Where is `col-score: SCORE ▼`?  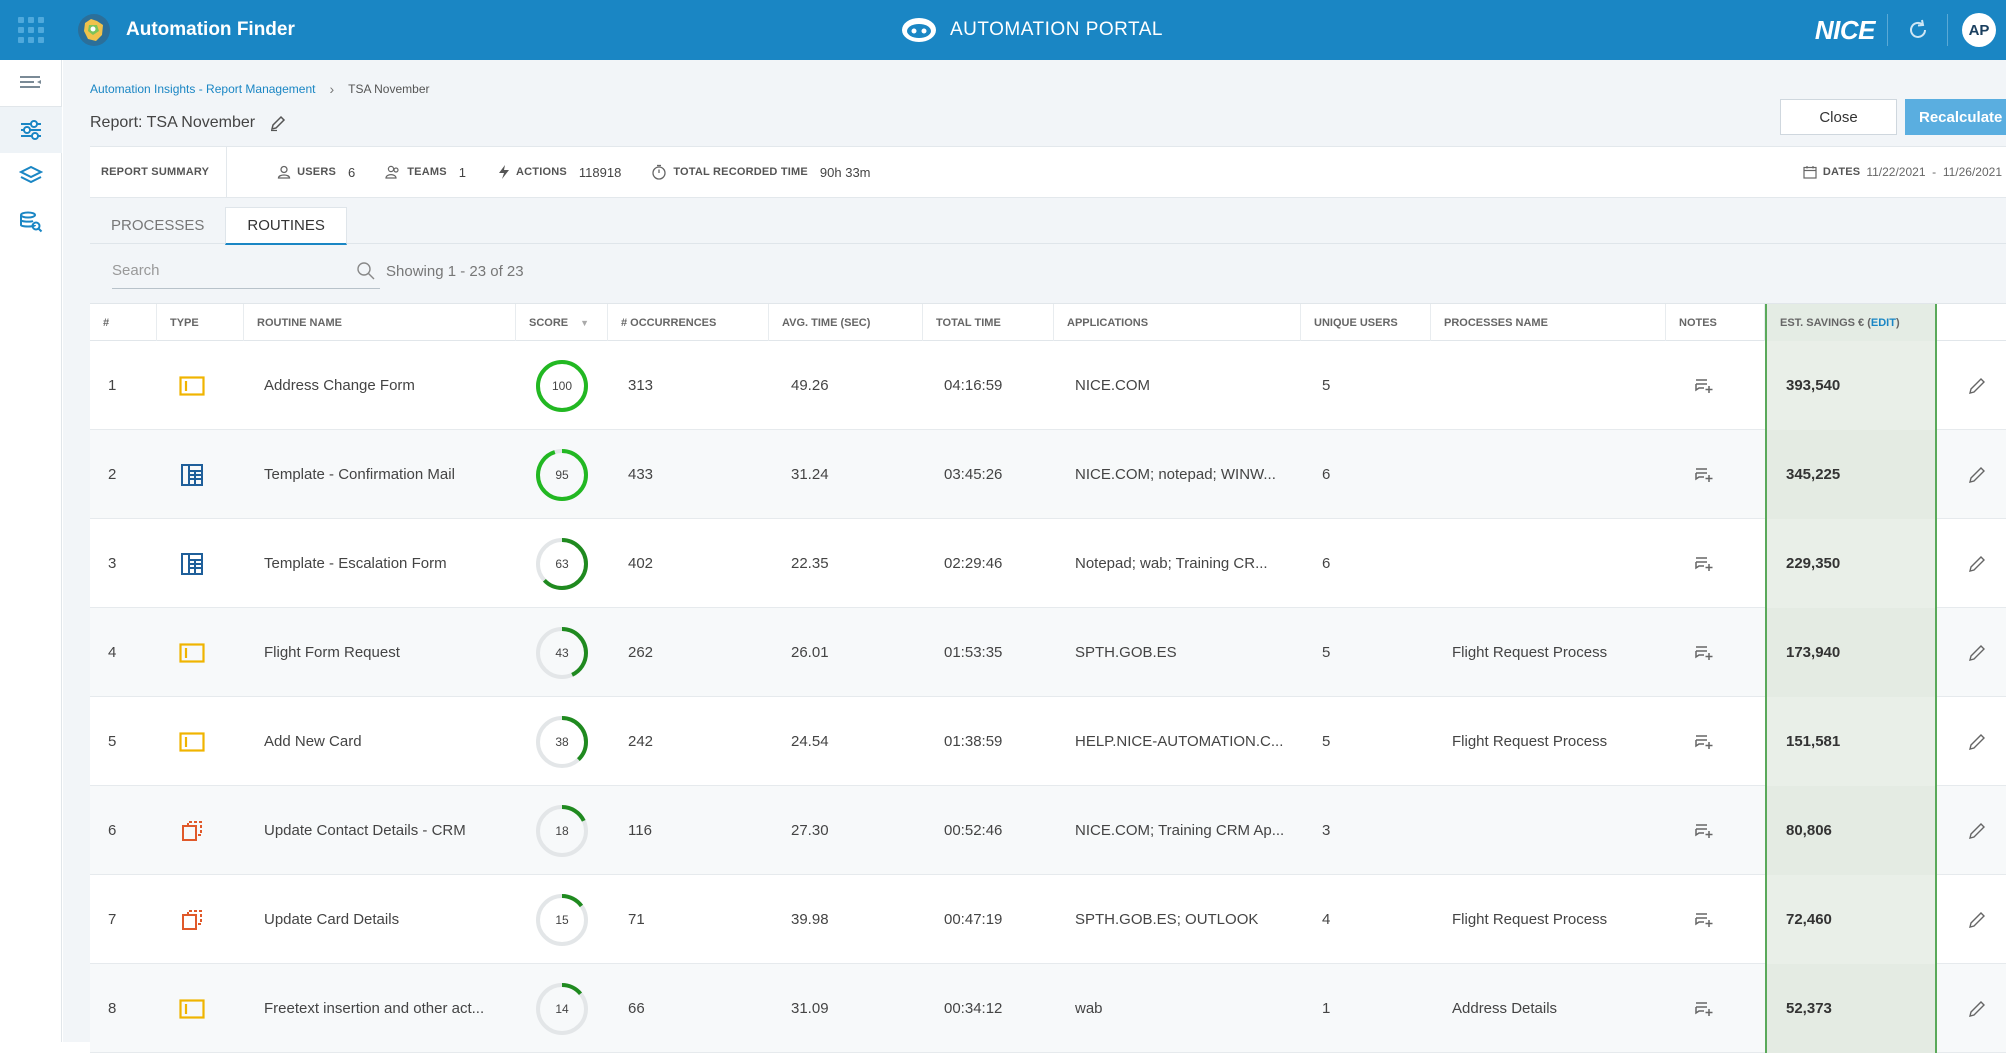 col-score: SCORE ▼ is located at coordinates (562, 322).